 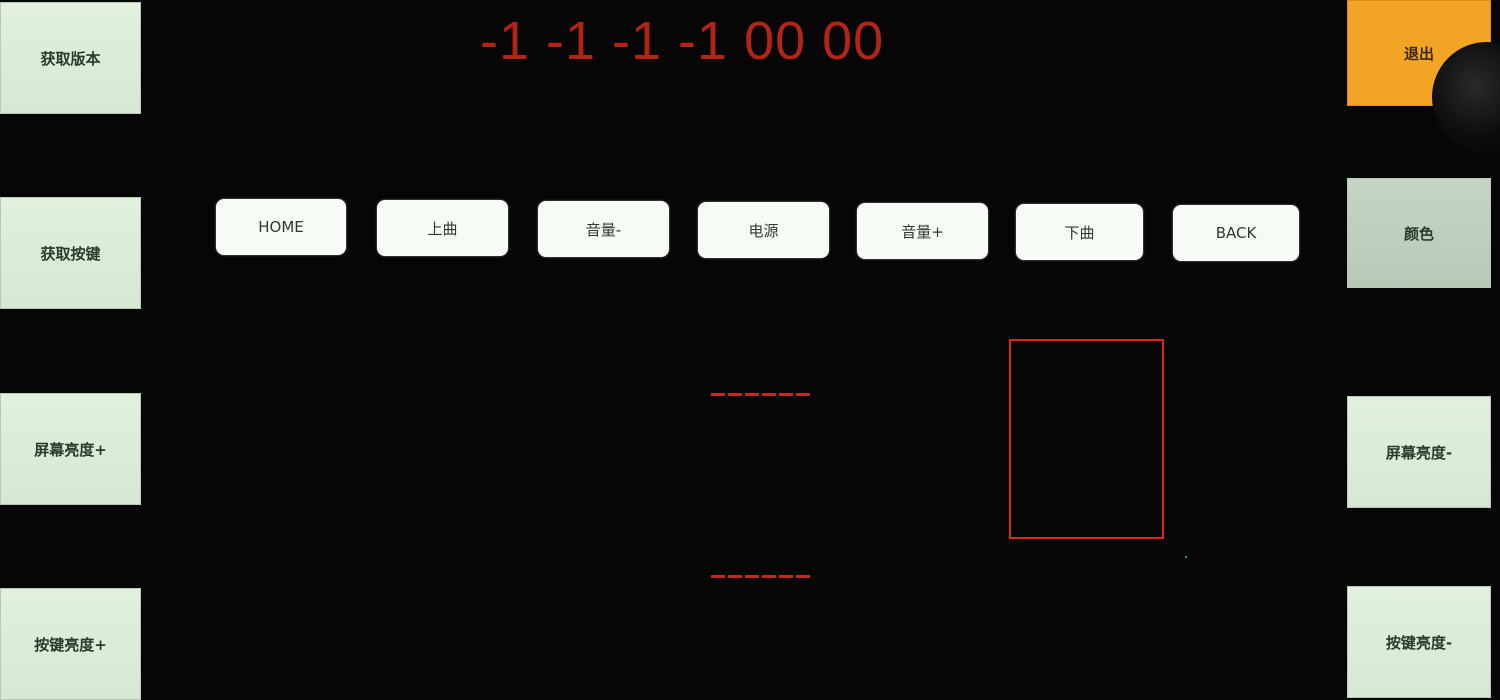 What do you see at coordinates (1419, 452) in the screenshot?
I see `screen-brightness-down-button: 屏幕亮度-` at bounding box center [1419, 452].